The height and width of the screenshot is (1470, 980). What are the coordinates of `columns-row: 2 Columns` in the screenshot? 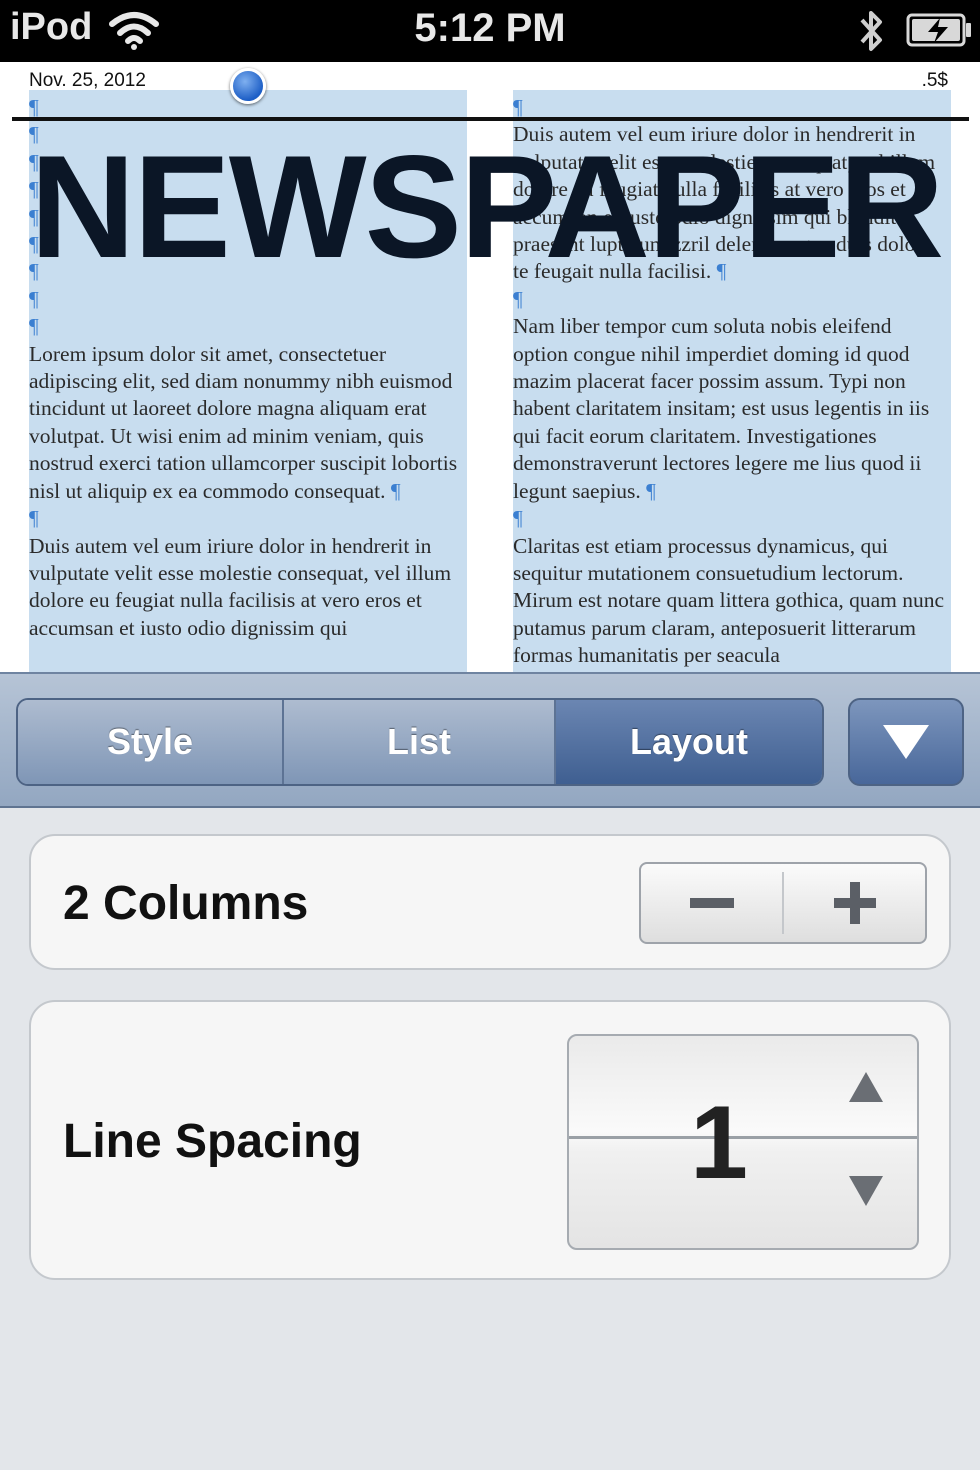 It's located at (490, 902).